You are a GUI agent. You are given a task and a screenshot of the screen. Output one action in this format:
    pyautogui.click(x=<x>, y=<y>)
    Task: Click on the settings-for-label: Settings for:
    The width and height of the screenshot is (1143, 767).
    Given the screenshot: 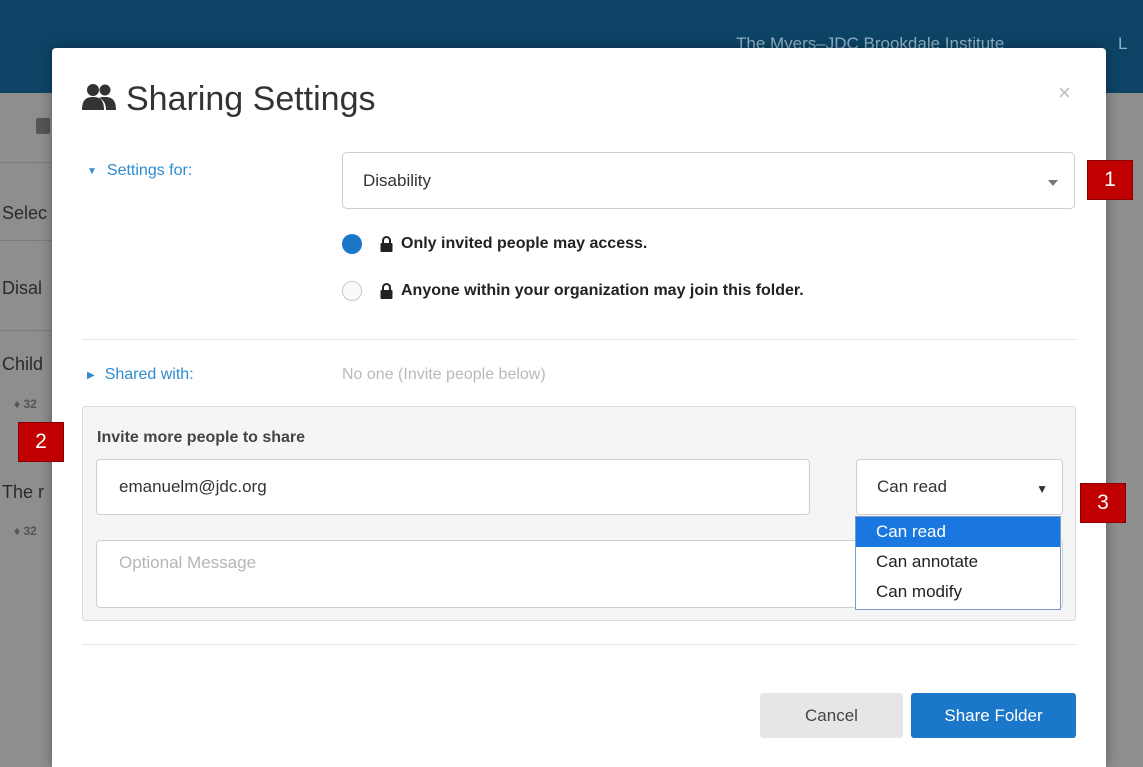 What is the action you would take?
    pyautogui.click(x=149, y=170)
    